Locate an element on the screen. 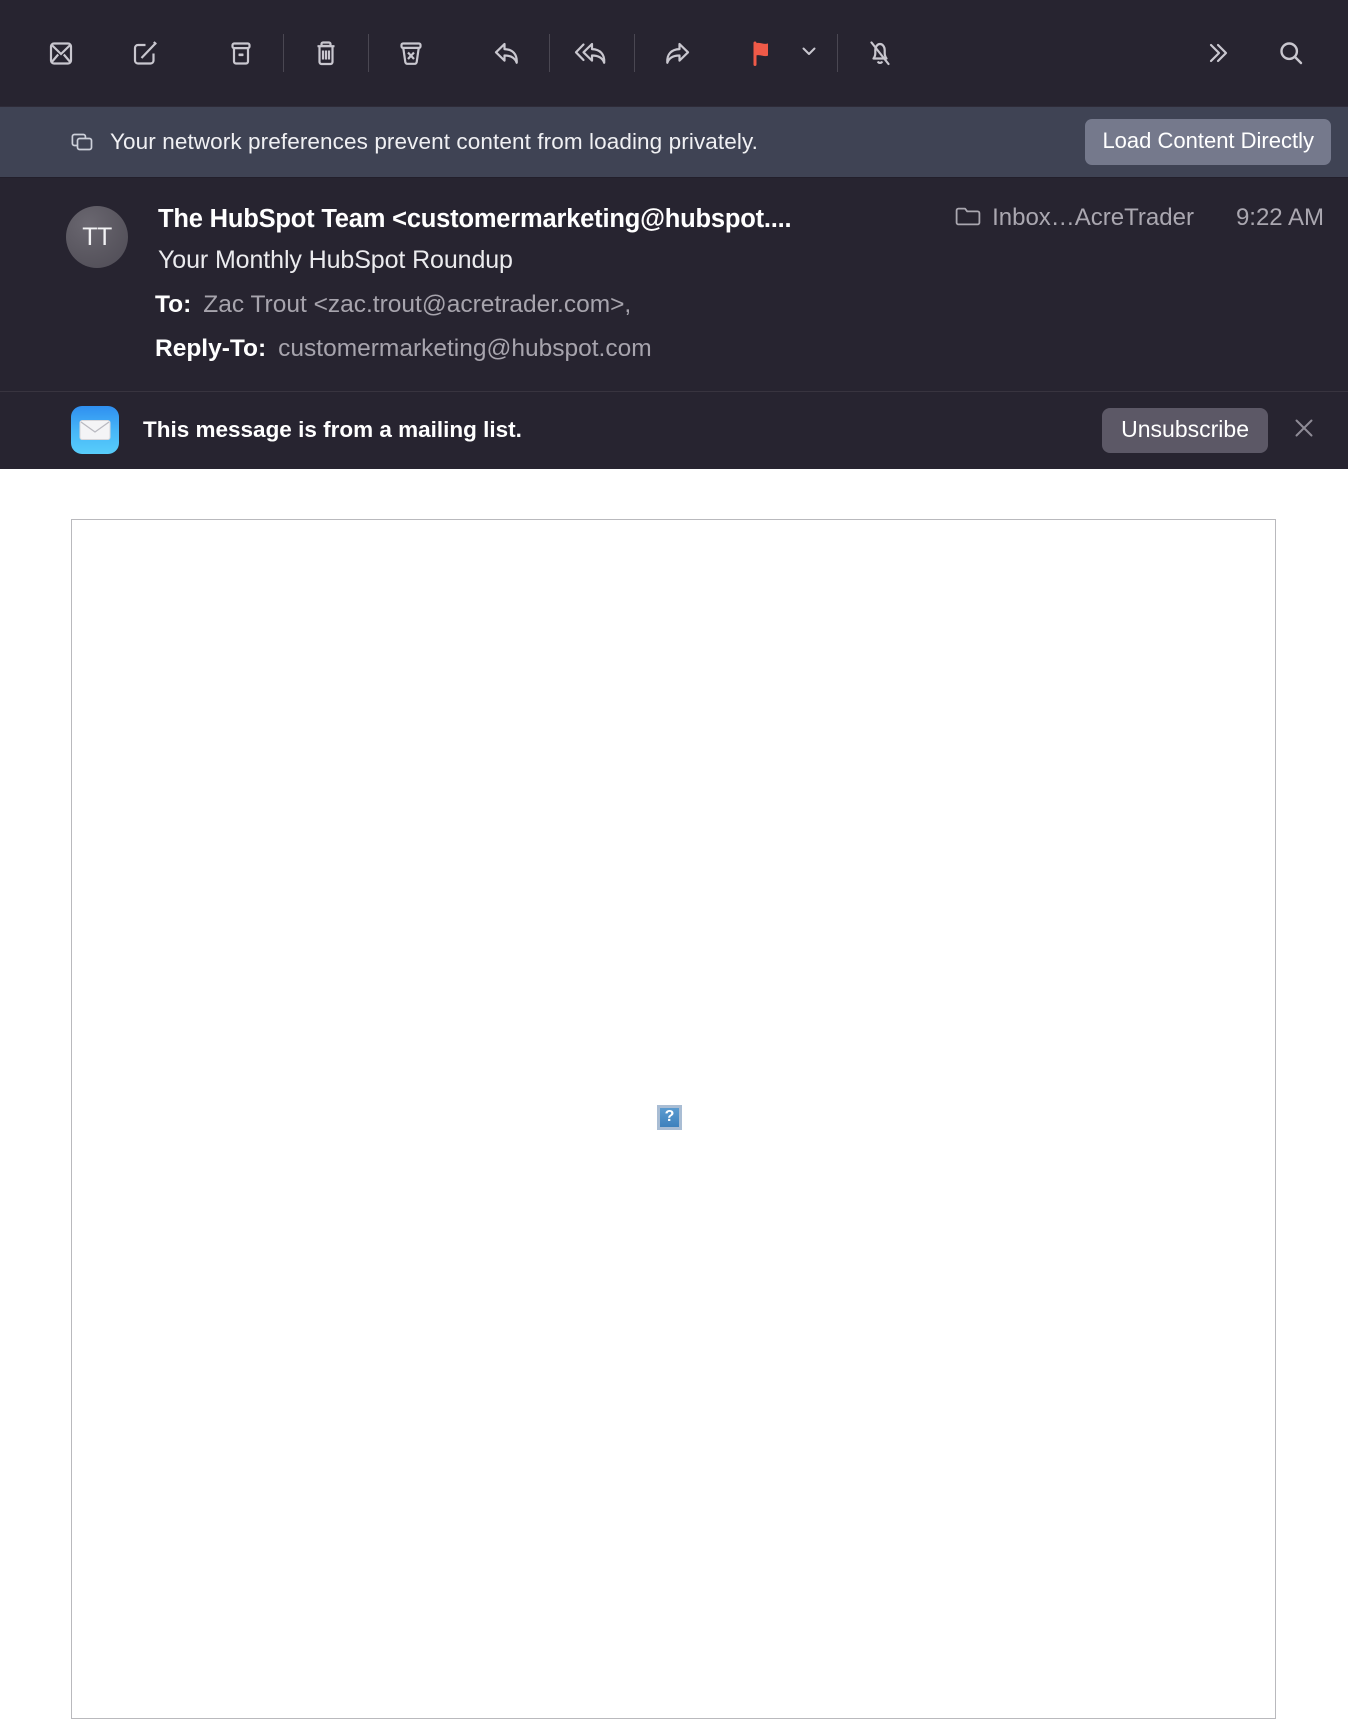 Image resolution: width=1348 pixels, height=1736 pixels. flag-options-button is located at coordinates (809, 53).